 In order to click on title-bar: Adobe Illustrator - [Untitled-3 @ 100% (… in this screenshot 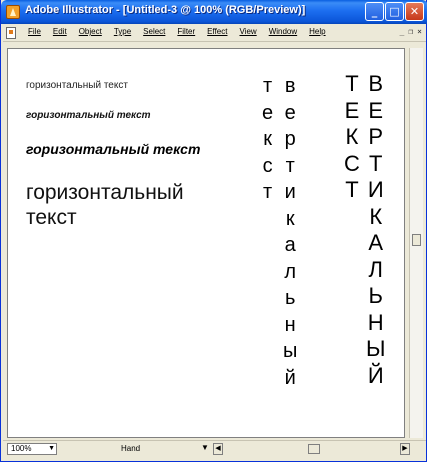, I will do `click(214, 12)`.